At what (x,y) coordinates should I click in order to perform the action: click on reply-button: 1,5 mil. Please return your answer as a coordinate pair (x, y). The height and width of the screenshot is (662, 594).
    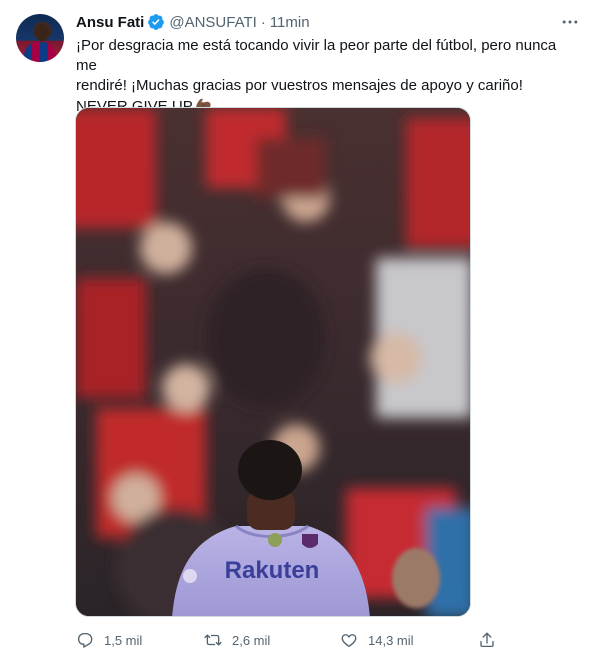
    Looking at the image, I should click on (109, 640).